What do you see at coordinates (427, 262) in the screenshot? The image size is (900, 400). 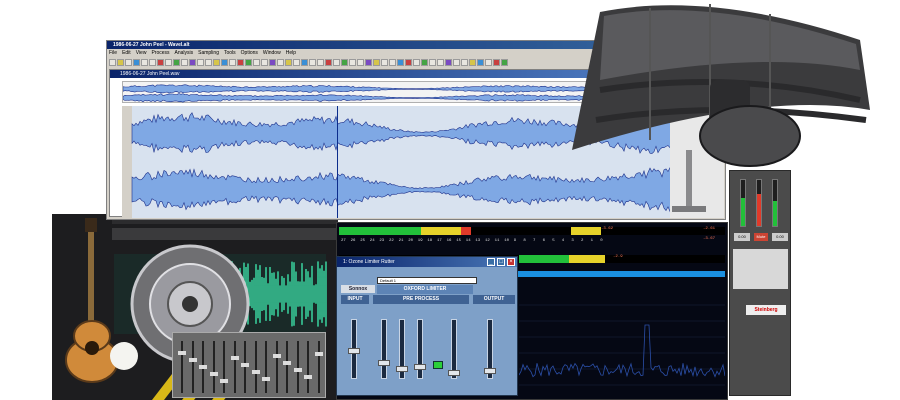 I see `plugin-title: 1: Ozone Limiter Rutter _ □ ×` at bounding box center [427, 262].